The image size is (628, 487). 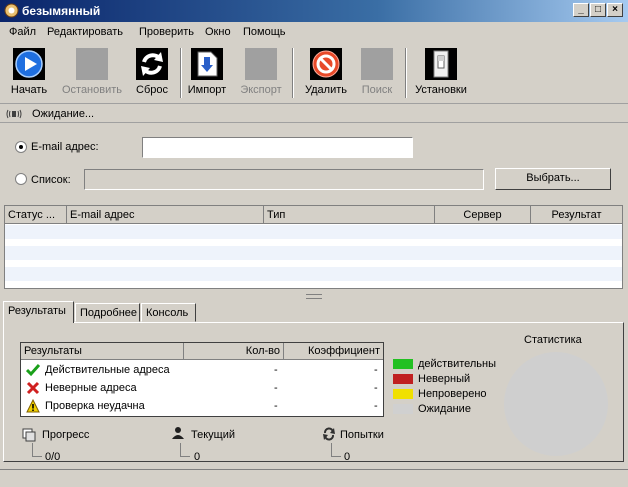 What do you see at coordinates (107, 312) in the screenshot?
I see `tab-details: Подробнее` at bounding box center [107, 312].